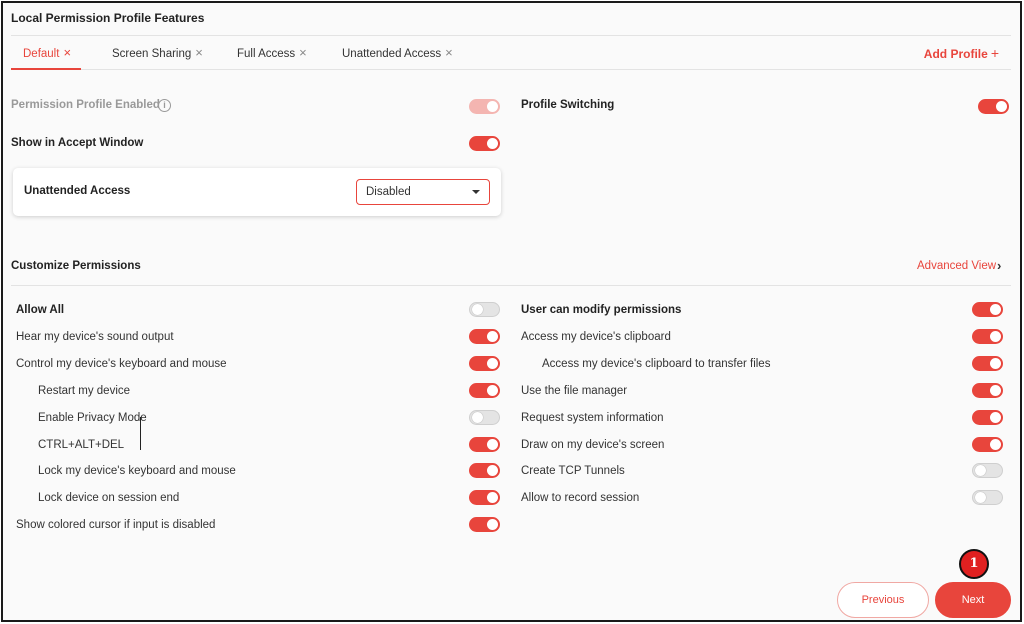 The width and height of the screenshot is (1024, 624). I want to click on tab-unattended-access: Unattended Access ×, so click(397, 53).